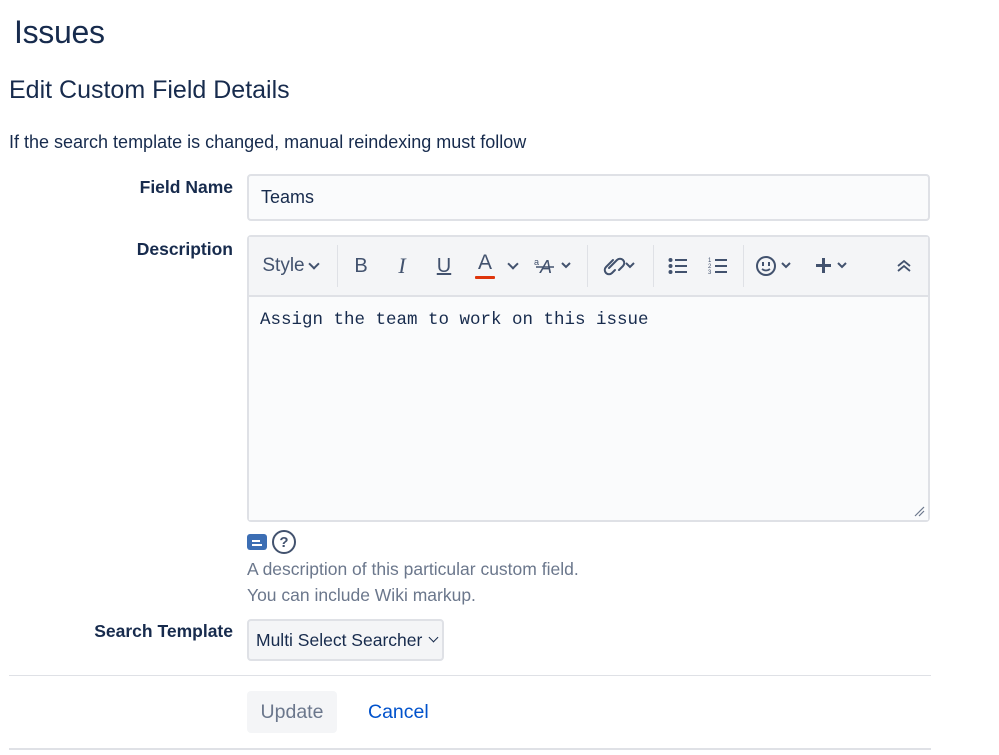 The height and width of the screenshot is (755, 999). Describe the element at coordinates (484, 262) in the screenshot. I see `text-color-icon: A` at that location.